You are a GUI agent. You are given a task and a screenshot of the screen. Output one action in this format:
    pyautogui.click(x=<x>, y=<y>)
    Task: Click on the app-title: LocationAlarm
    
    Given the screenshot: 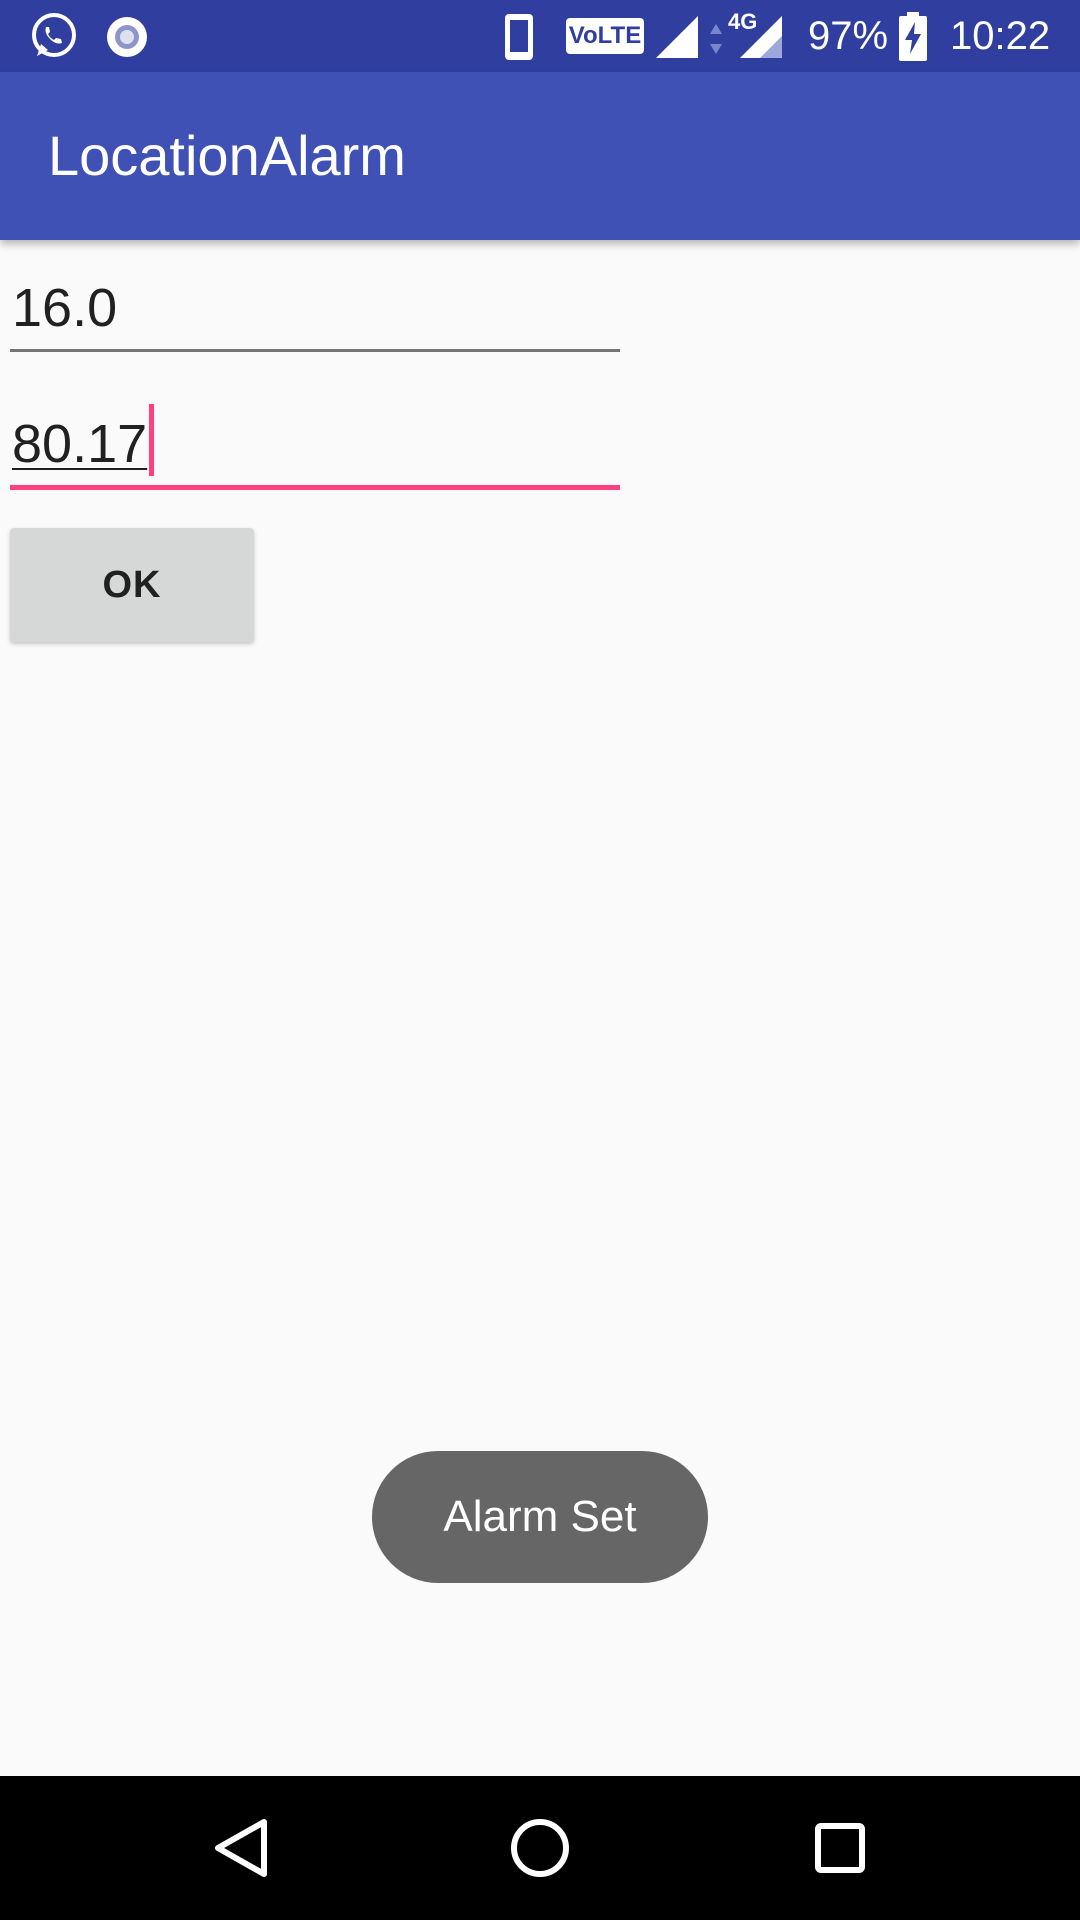 What is the action you would take?
    pyautogui.click(x=227, y=155)
    